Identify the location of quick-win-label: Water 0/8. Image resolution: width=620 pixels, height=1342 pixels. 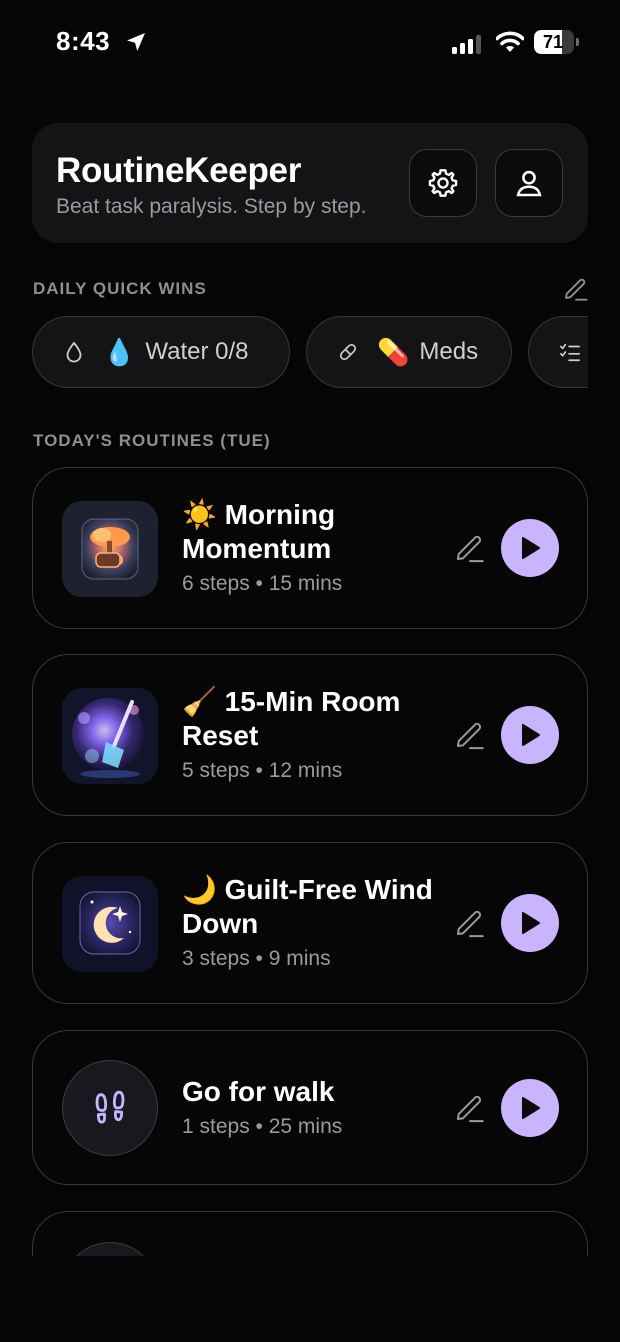
(197, 351).